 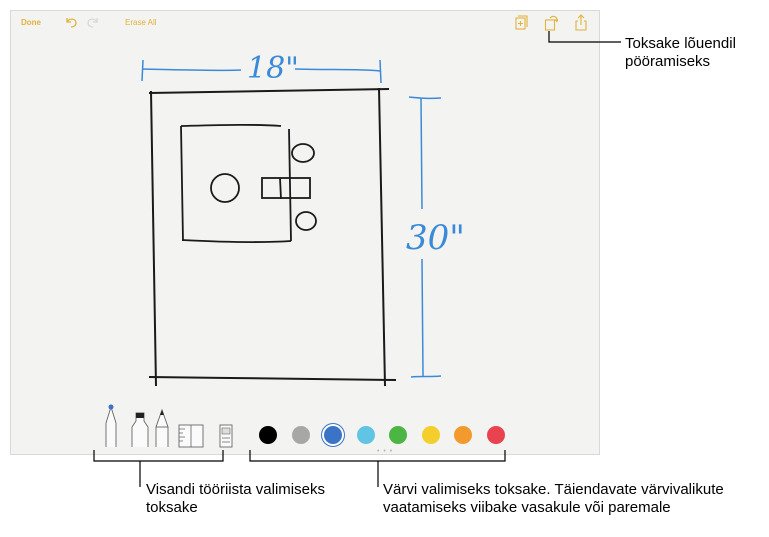 I want to click on rotate-callout: Toksake lõuendil pööramiseks, so click(x=680, y=52).